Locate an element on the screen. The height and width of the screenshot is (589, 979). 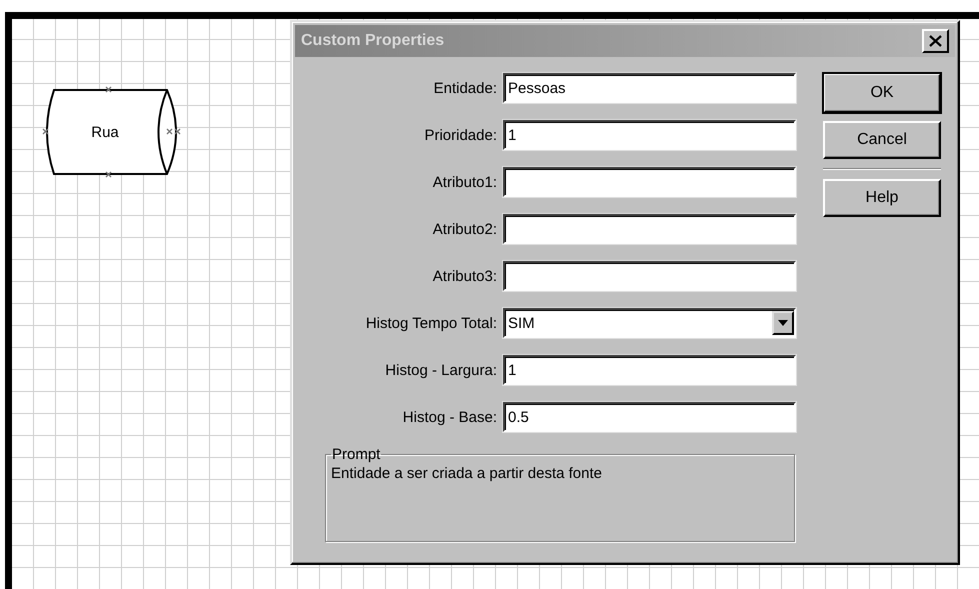
shape-label: Rua is located at coordinates (105, 132).